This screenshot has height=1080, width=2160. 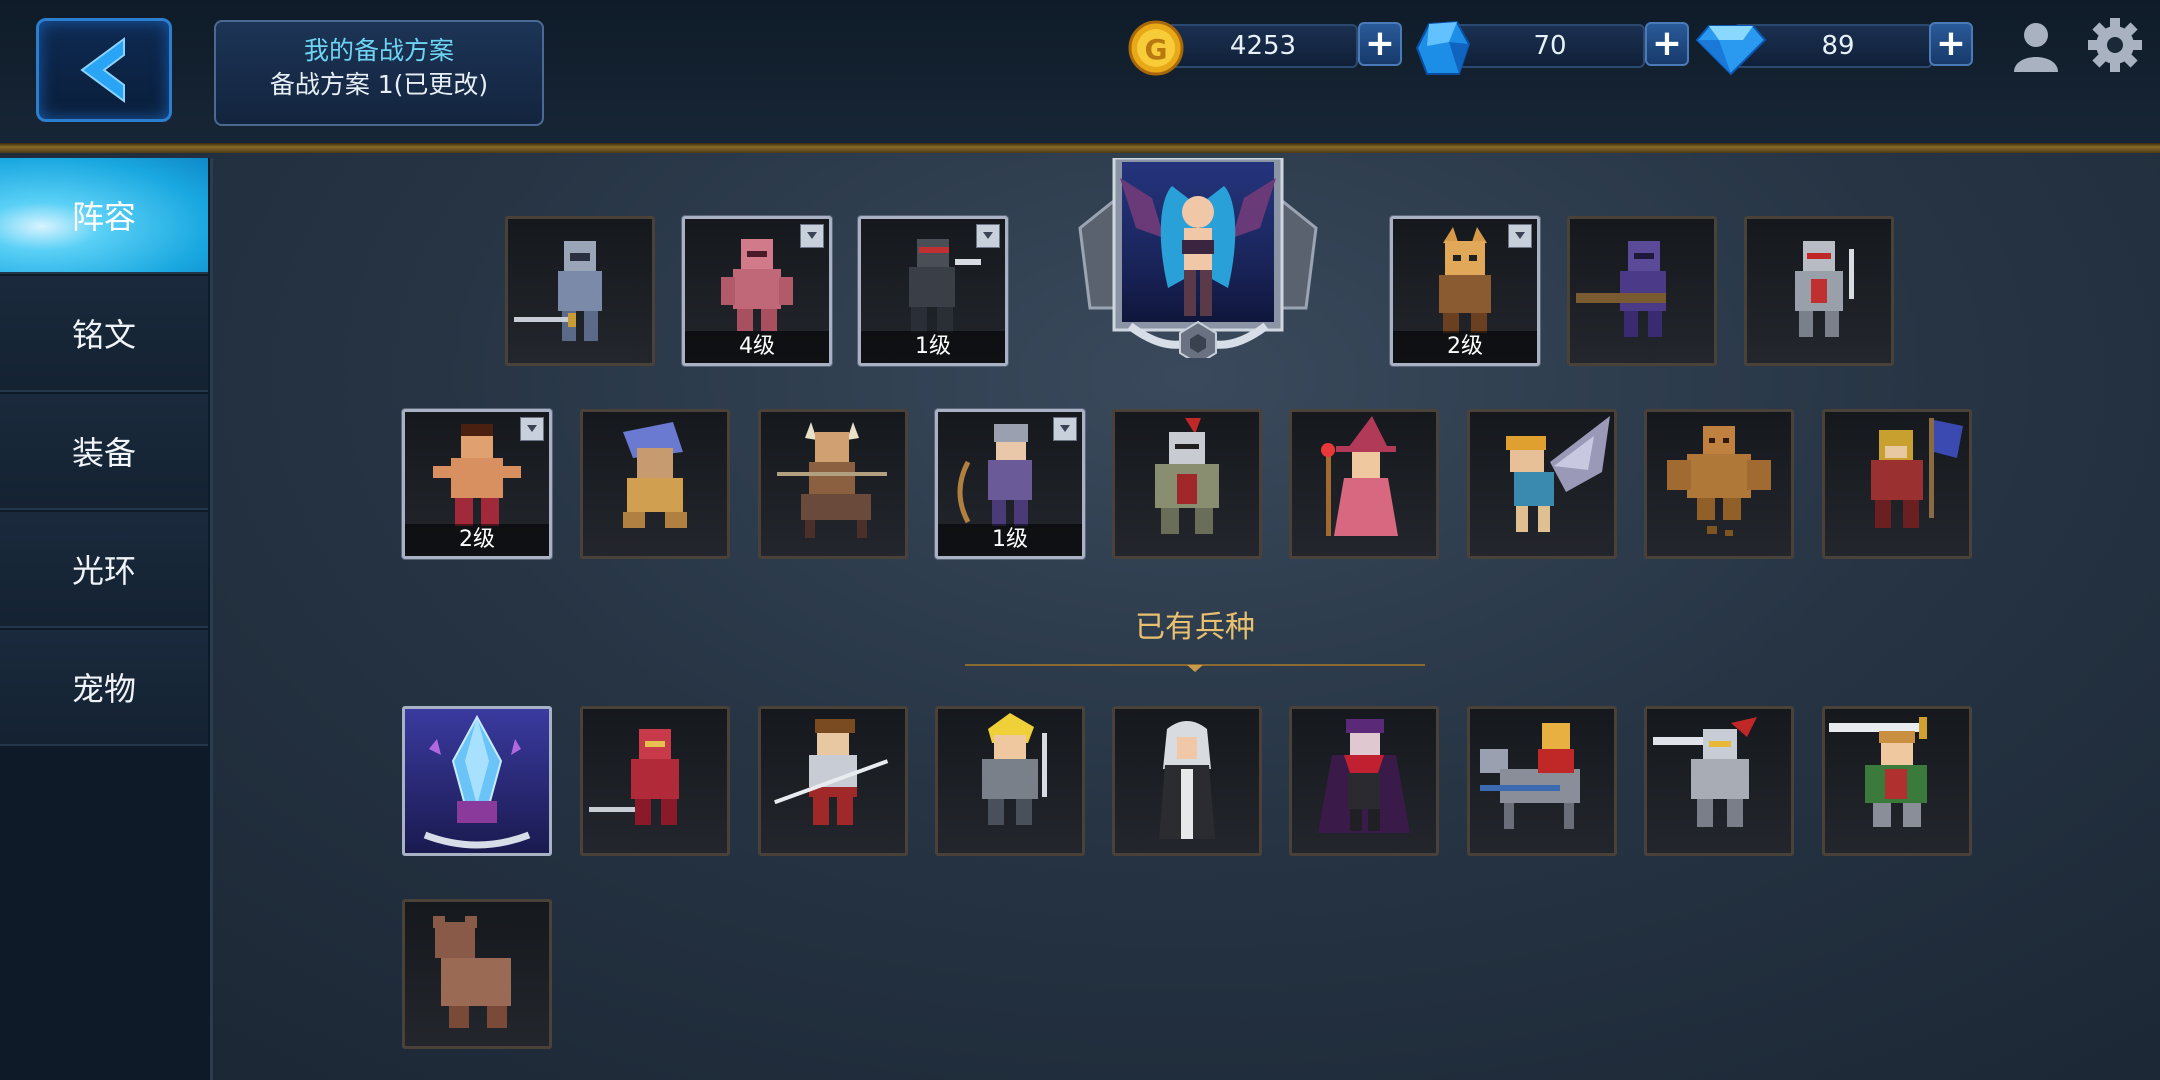 I want to click on tab-equipment: 装备, so click(x=104, y=452).